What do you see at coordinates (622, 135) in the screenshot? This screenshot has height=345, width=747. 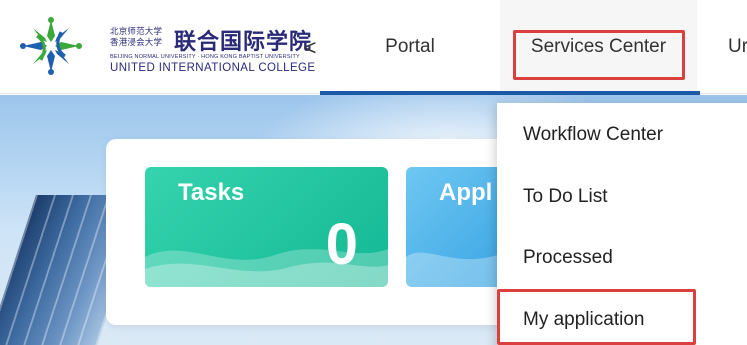 I see `menu-item-workflow-center: Workflow Center` at bounding box center [622, 135].